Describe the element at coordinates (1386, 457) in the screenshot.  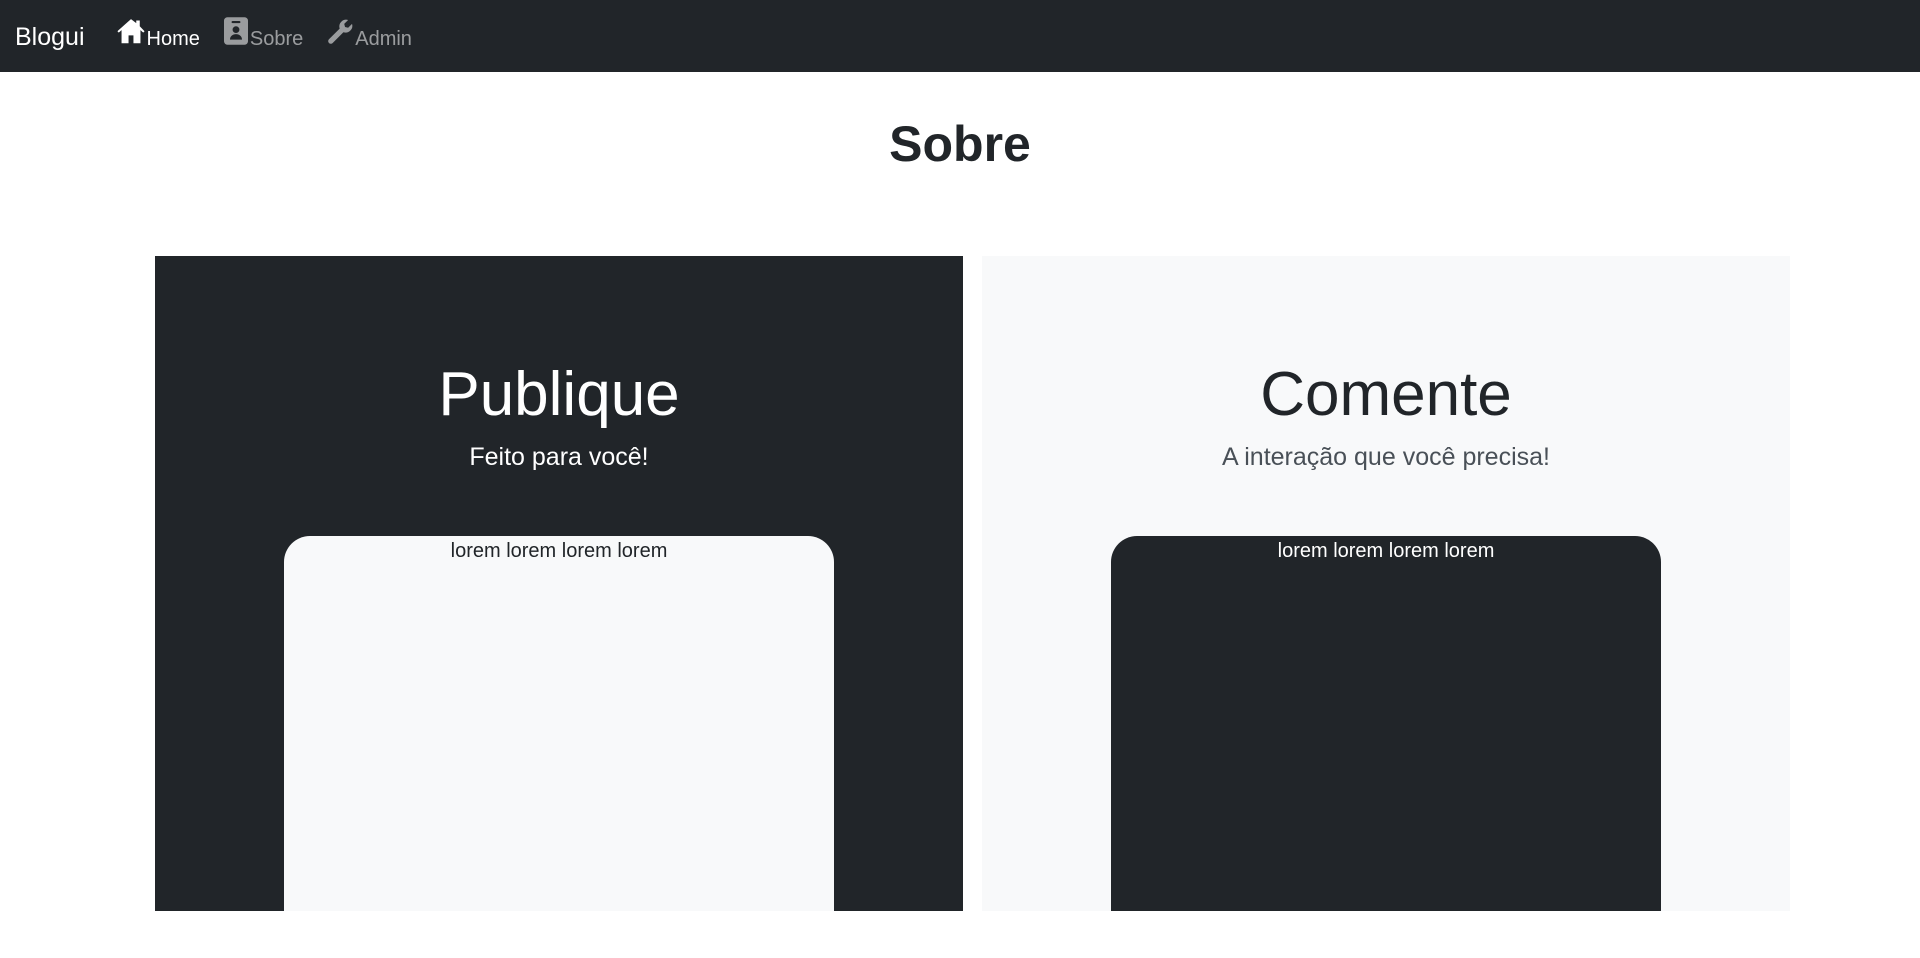
I see `panel-subtitle: A interação que você precisa!` at that location.